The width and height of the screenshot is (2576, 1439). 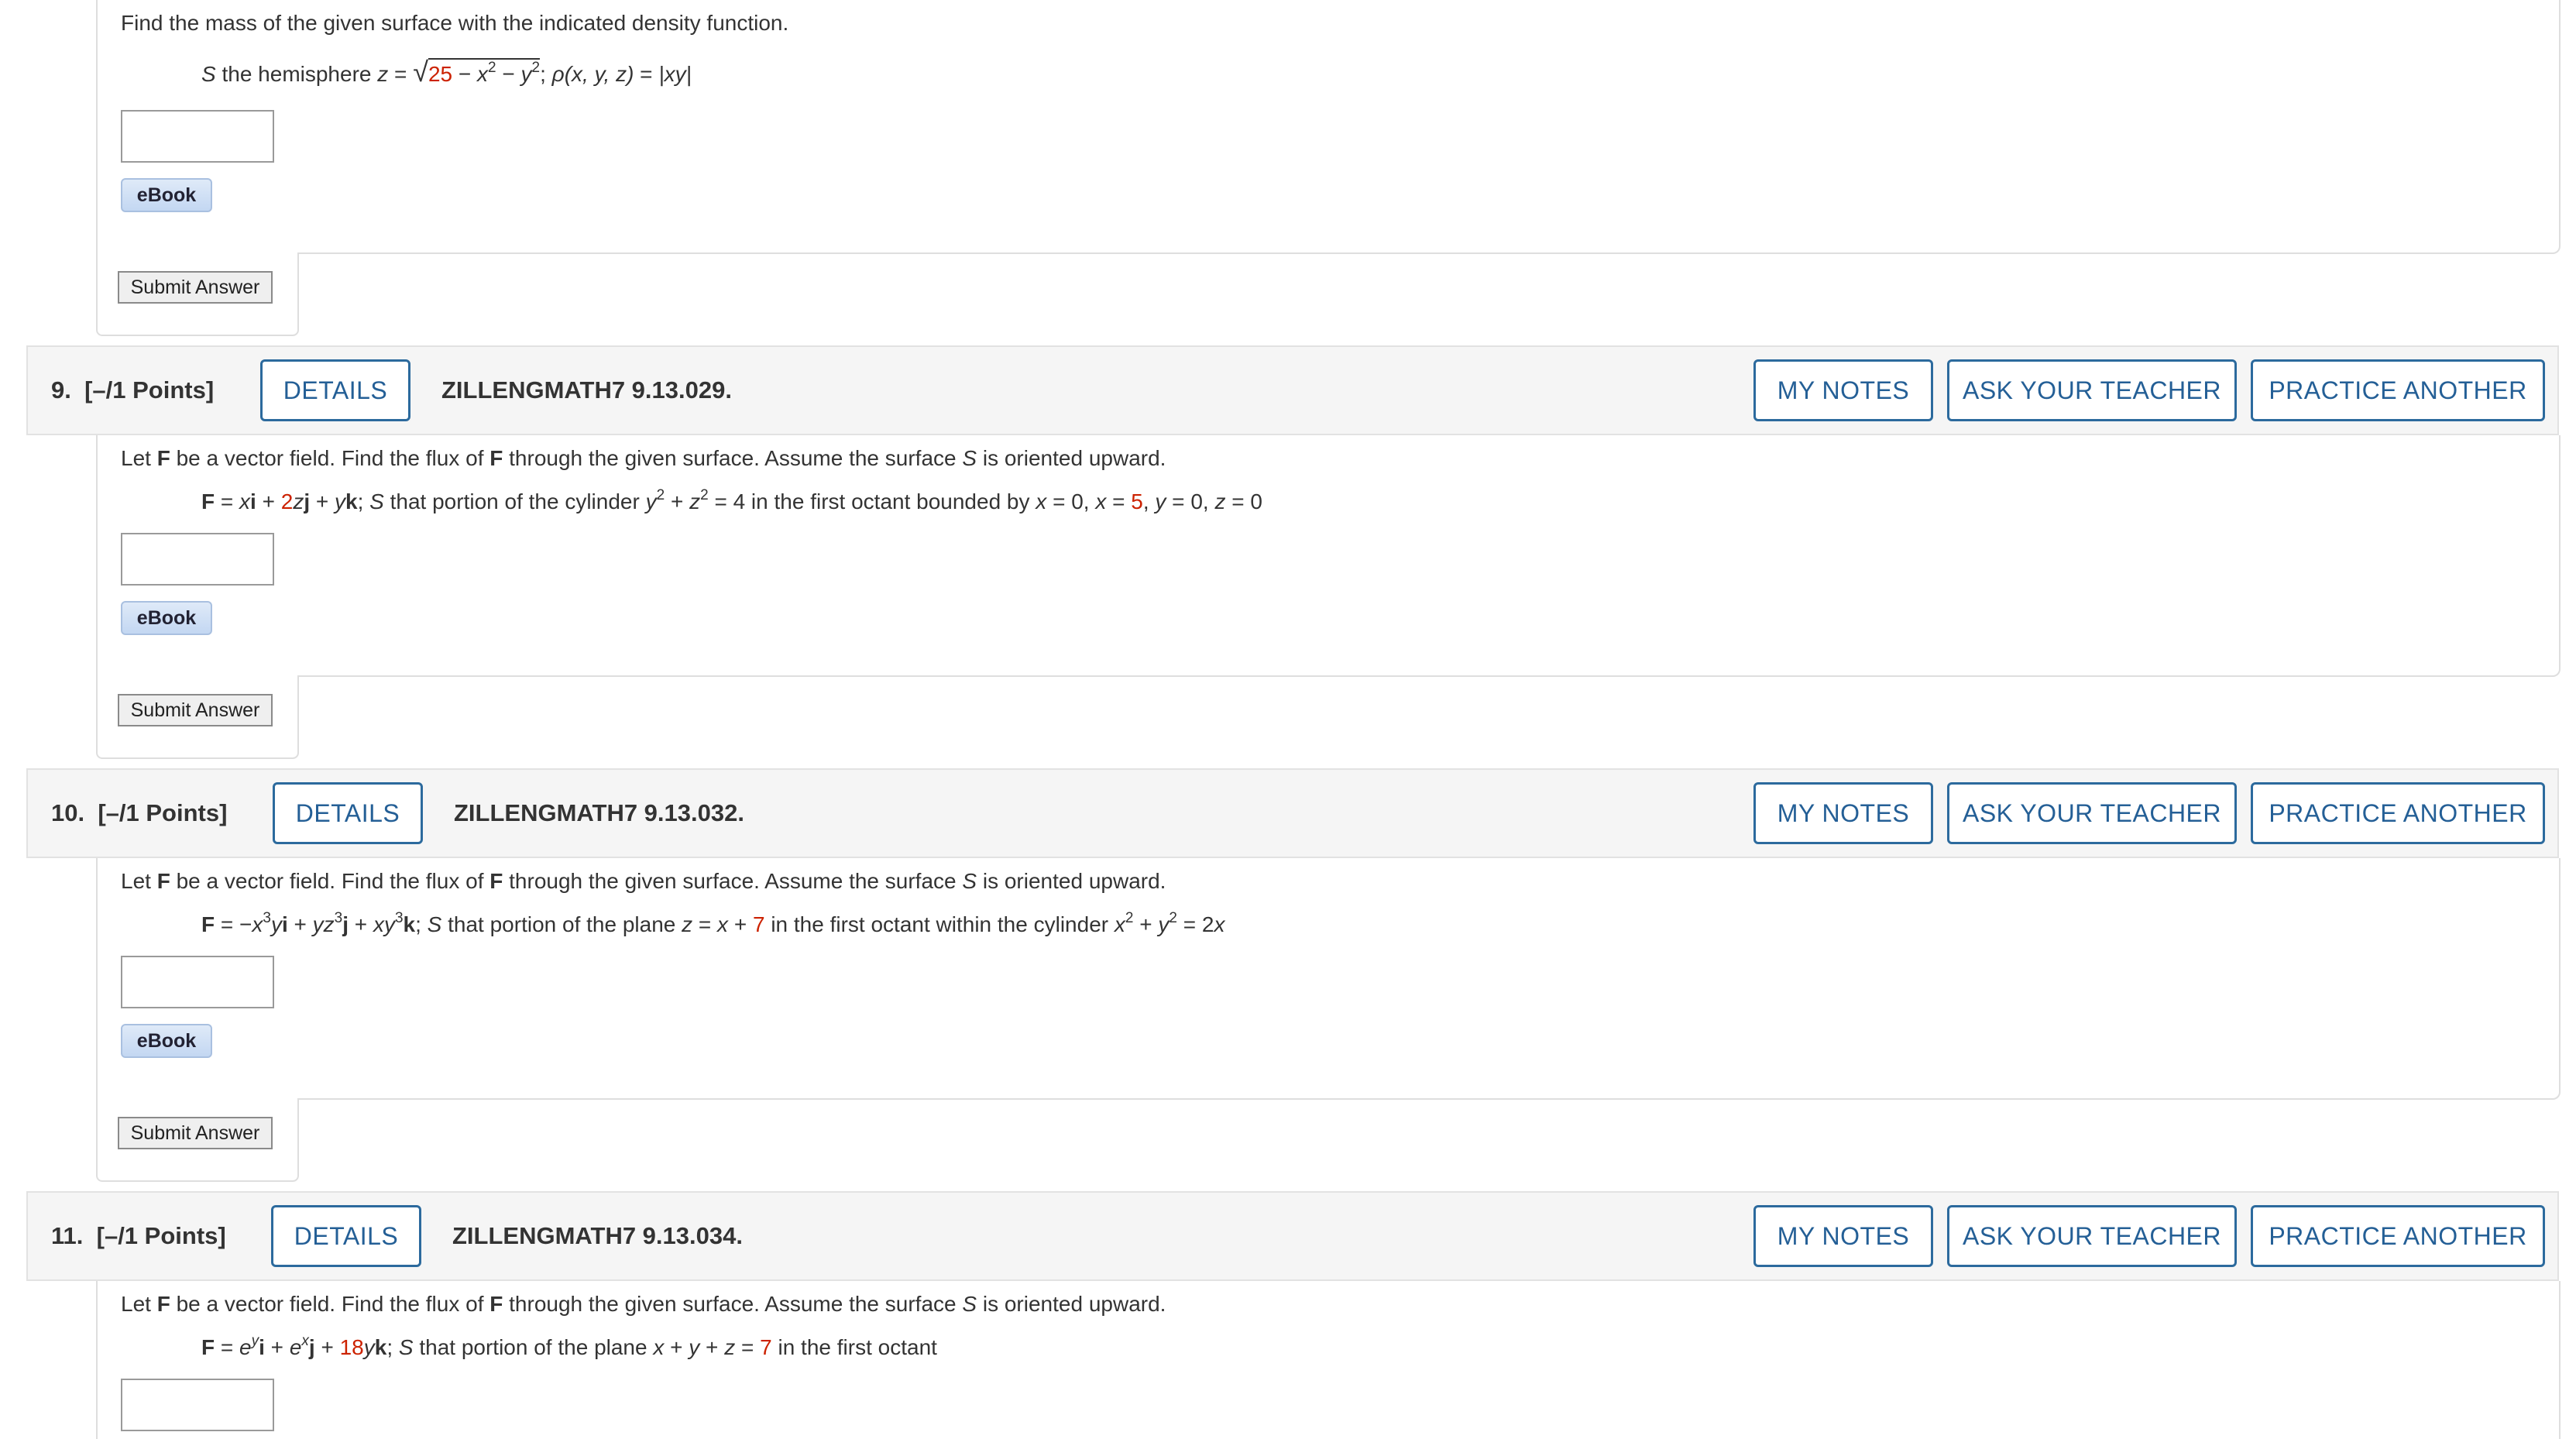 What do you see at coordinates (305, 1340) in the screenshot?
I see `formula-exponent: x` at bounding box center [305, 1340].